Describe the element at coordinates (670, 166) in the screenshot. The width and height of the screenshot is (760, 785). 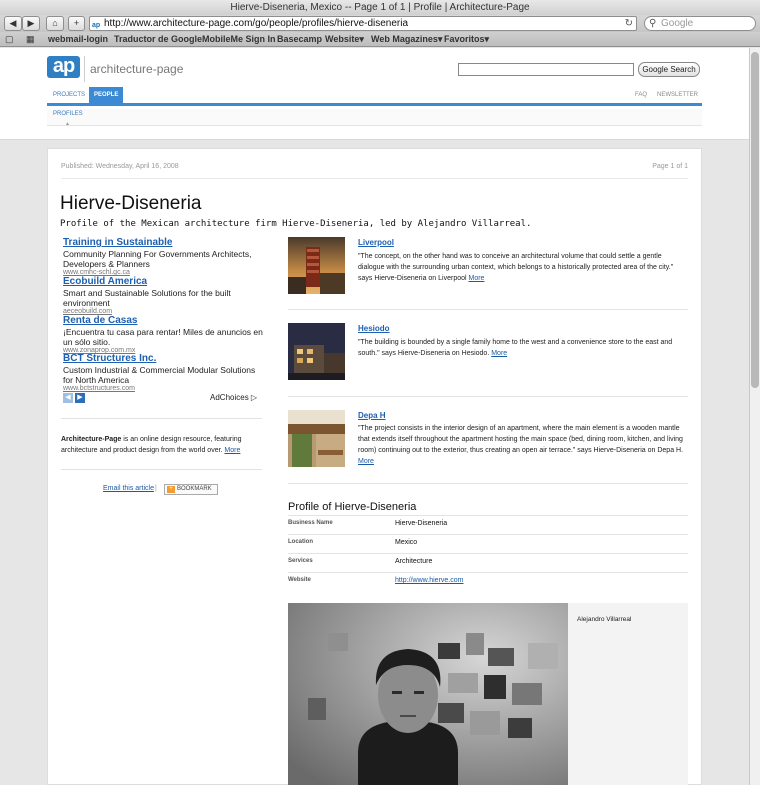
I see `page-indicator: Page 1 of 1` at that location.